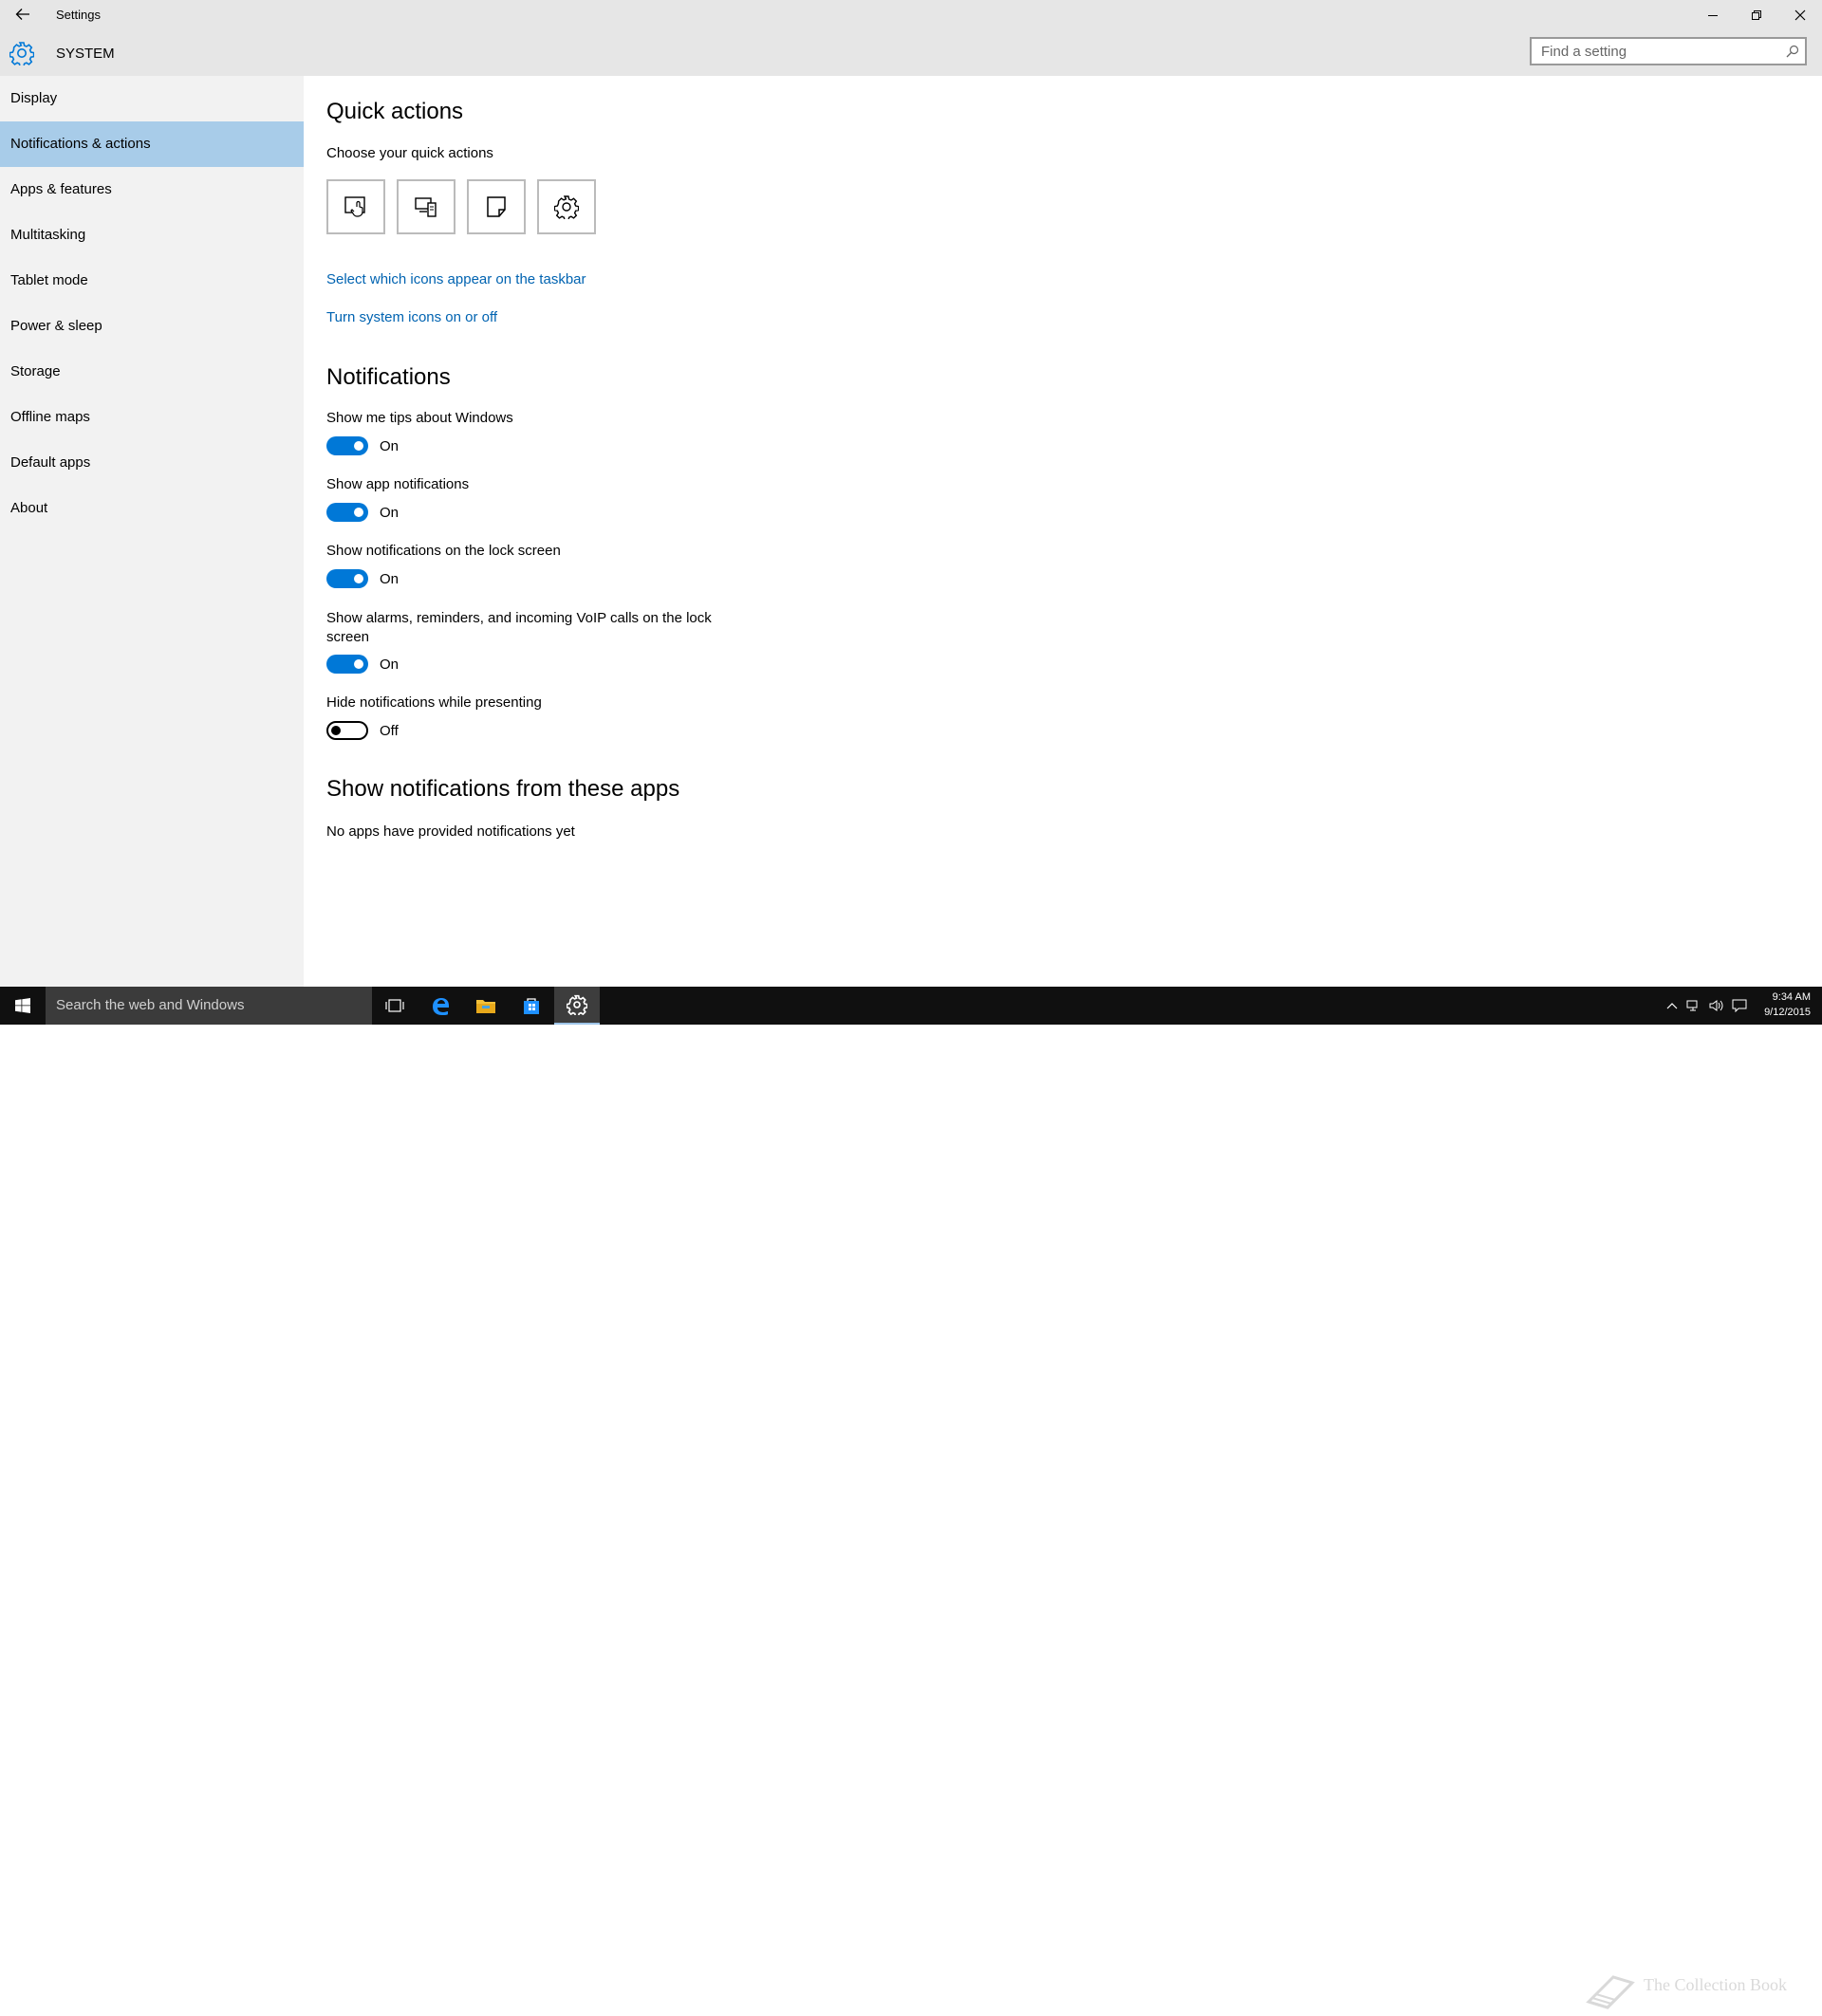  I want to click on task-view-button, so click(395, 1006).